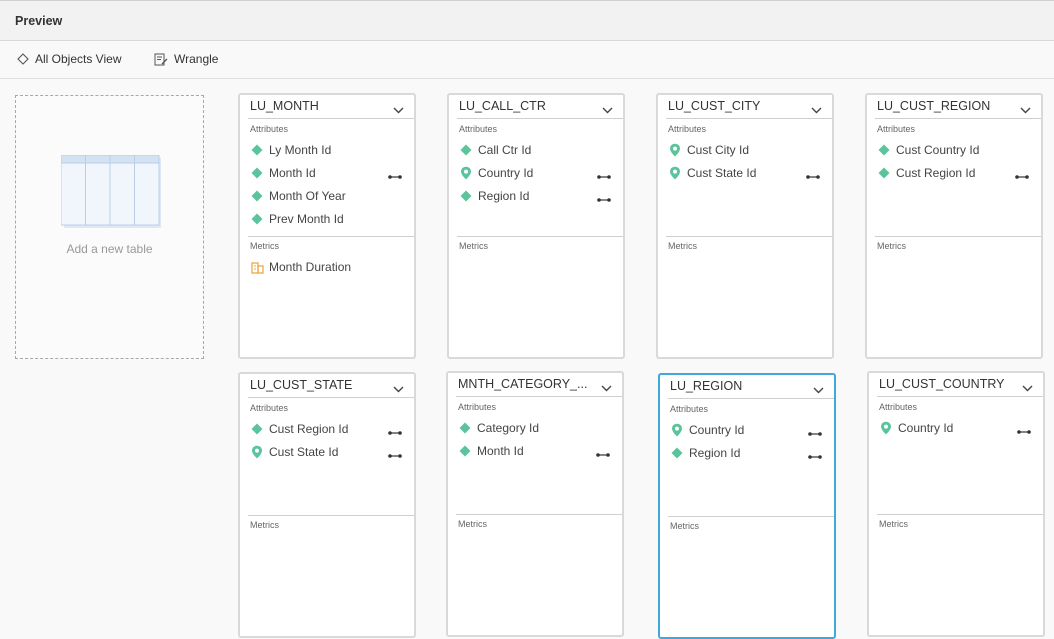  I want to click on attribute-row: Prev Month Id, so click(332, 219).